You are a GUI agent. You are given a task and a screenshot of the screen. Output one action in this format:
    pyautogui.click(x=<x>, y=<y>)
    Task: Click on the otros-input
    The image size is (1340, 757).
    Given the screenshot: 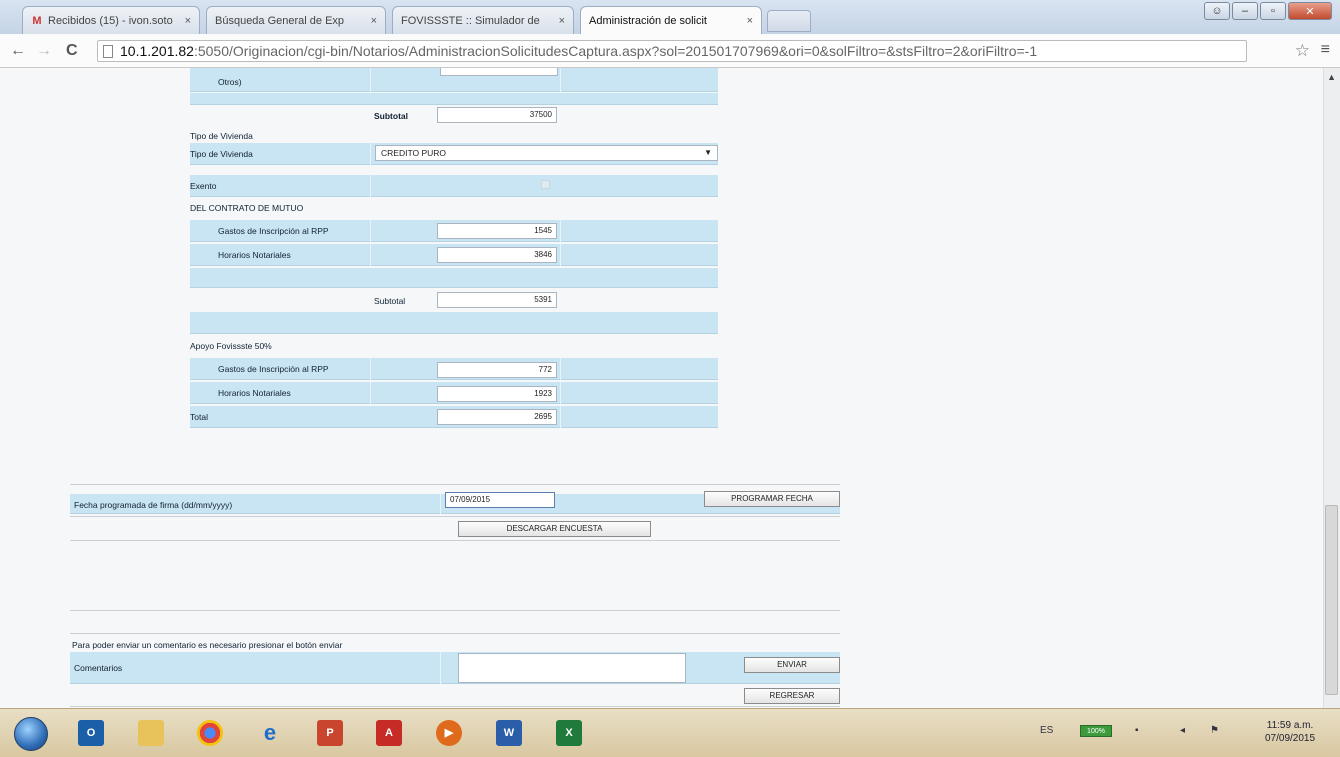 What is the action you would take?
    pyautogui.click(x=499, y=72)
    